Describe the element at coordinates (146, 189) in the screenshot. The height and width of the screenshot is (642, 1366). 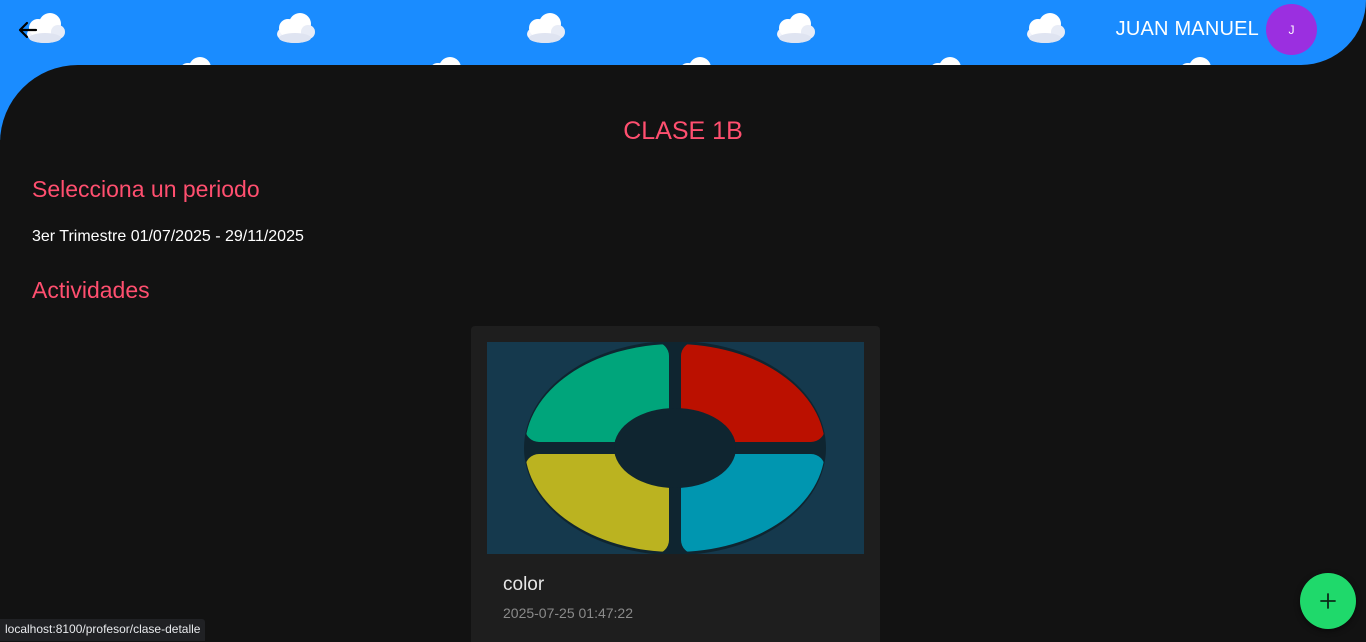
I see `period-heading: Selecciona un periodo` at that location.